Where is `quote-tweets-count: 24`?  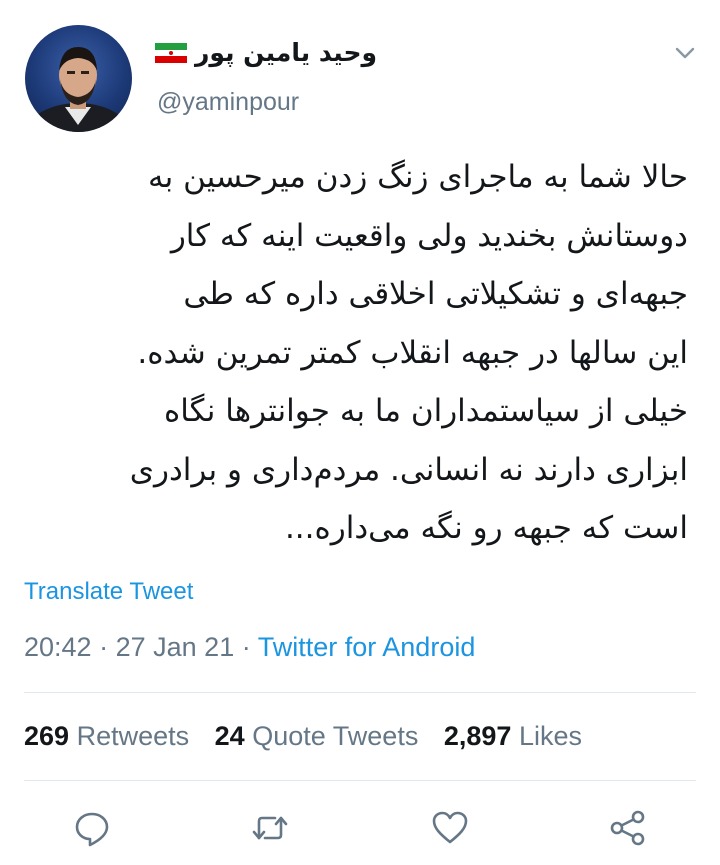
quote-tweets-count: 24 is located at coordinates (229, 736).